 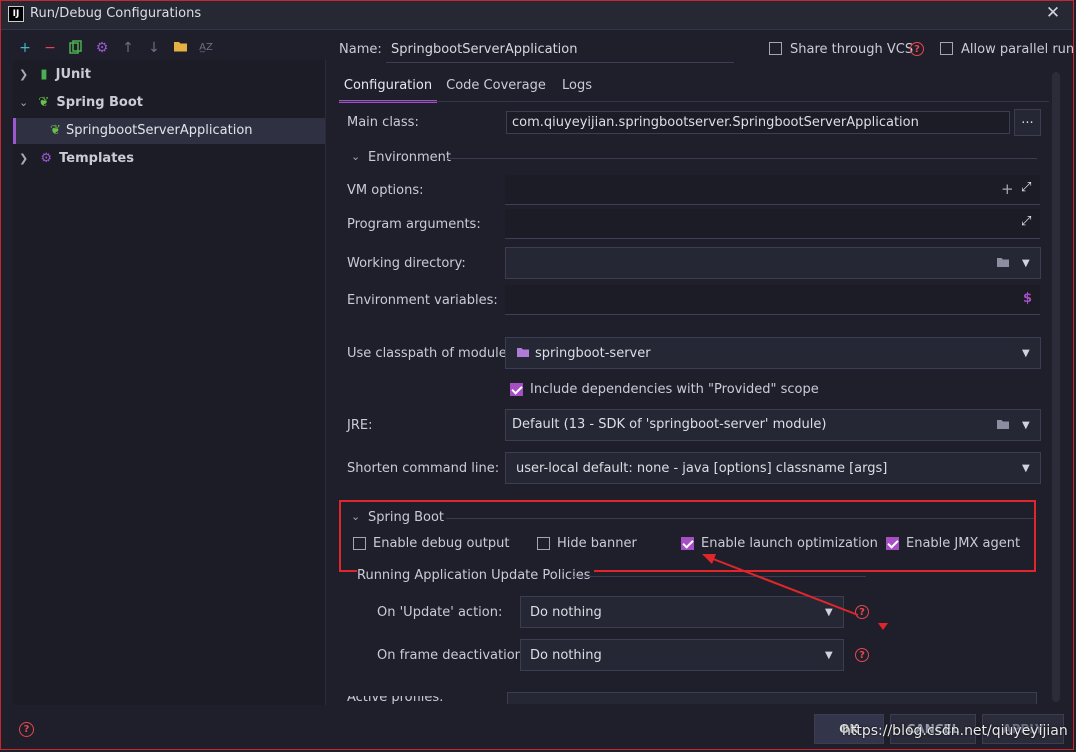 What do you see at coordinates (476, 575) in the screenshot?
I see `update-policies-title: Running Application Update Policies` at bounding box center [476, 575].